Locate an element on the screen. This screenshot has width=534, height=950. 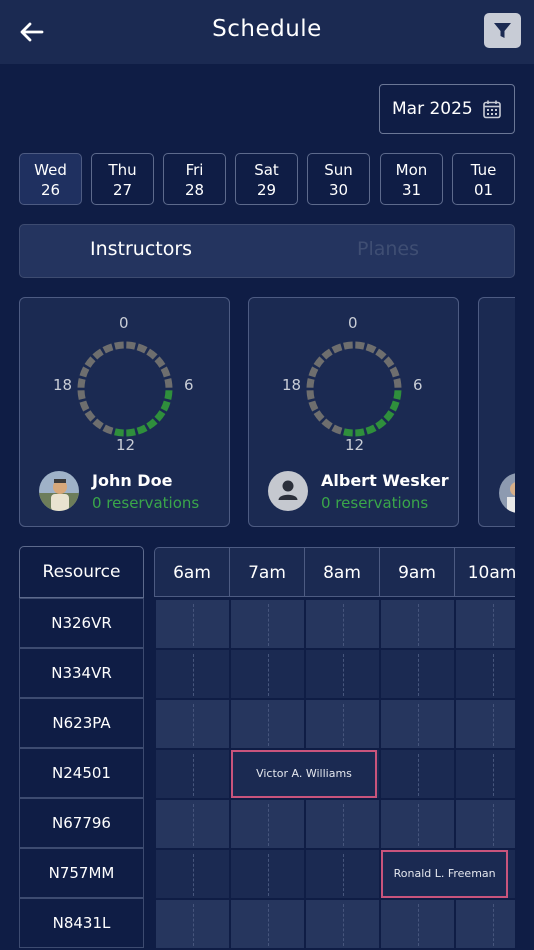
booking-block: Victor A. Williams is located at coordinates (304, 774).